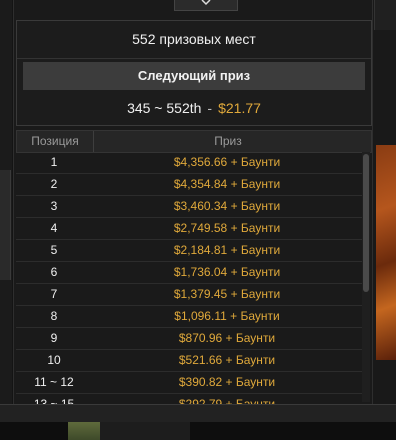 The height and width of the screenshot is (440, 396). What do you see at coordinates (194, 40) in the screenshot?
I see `places-count: 552 призовых мест` at bounding box center [194, 40].